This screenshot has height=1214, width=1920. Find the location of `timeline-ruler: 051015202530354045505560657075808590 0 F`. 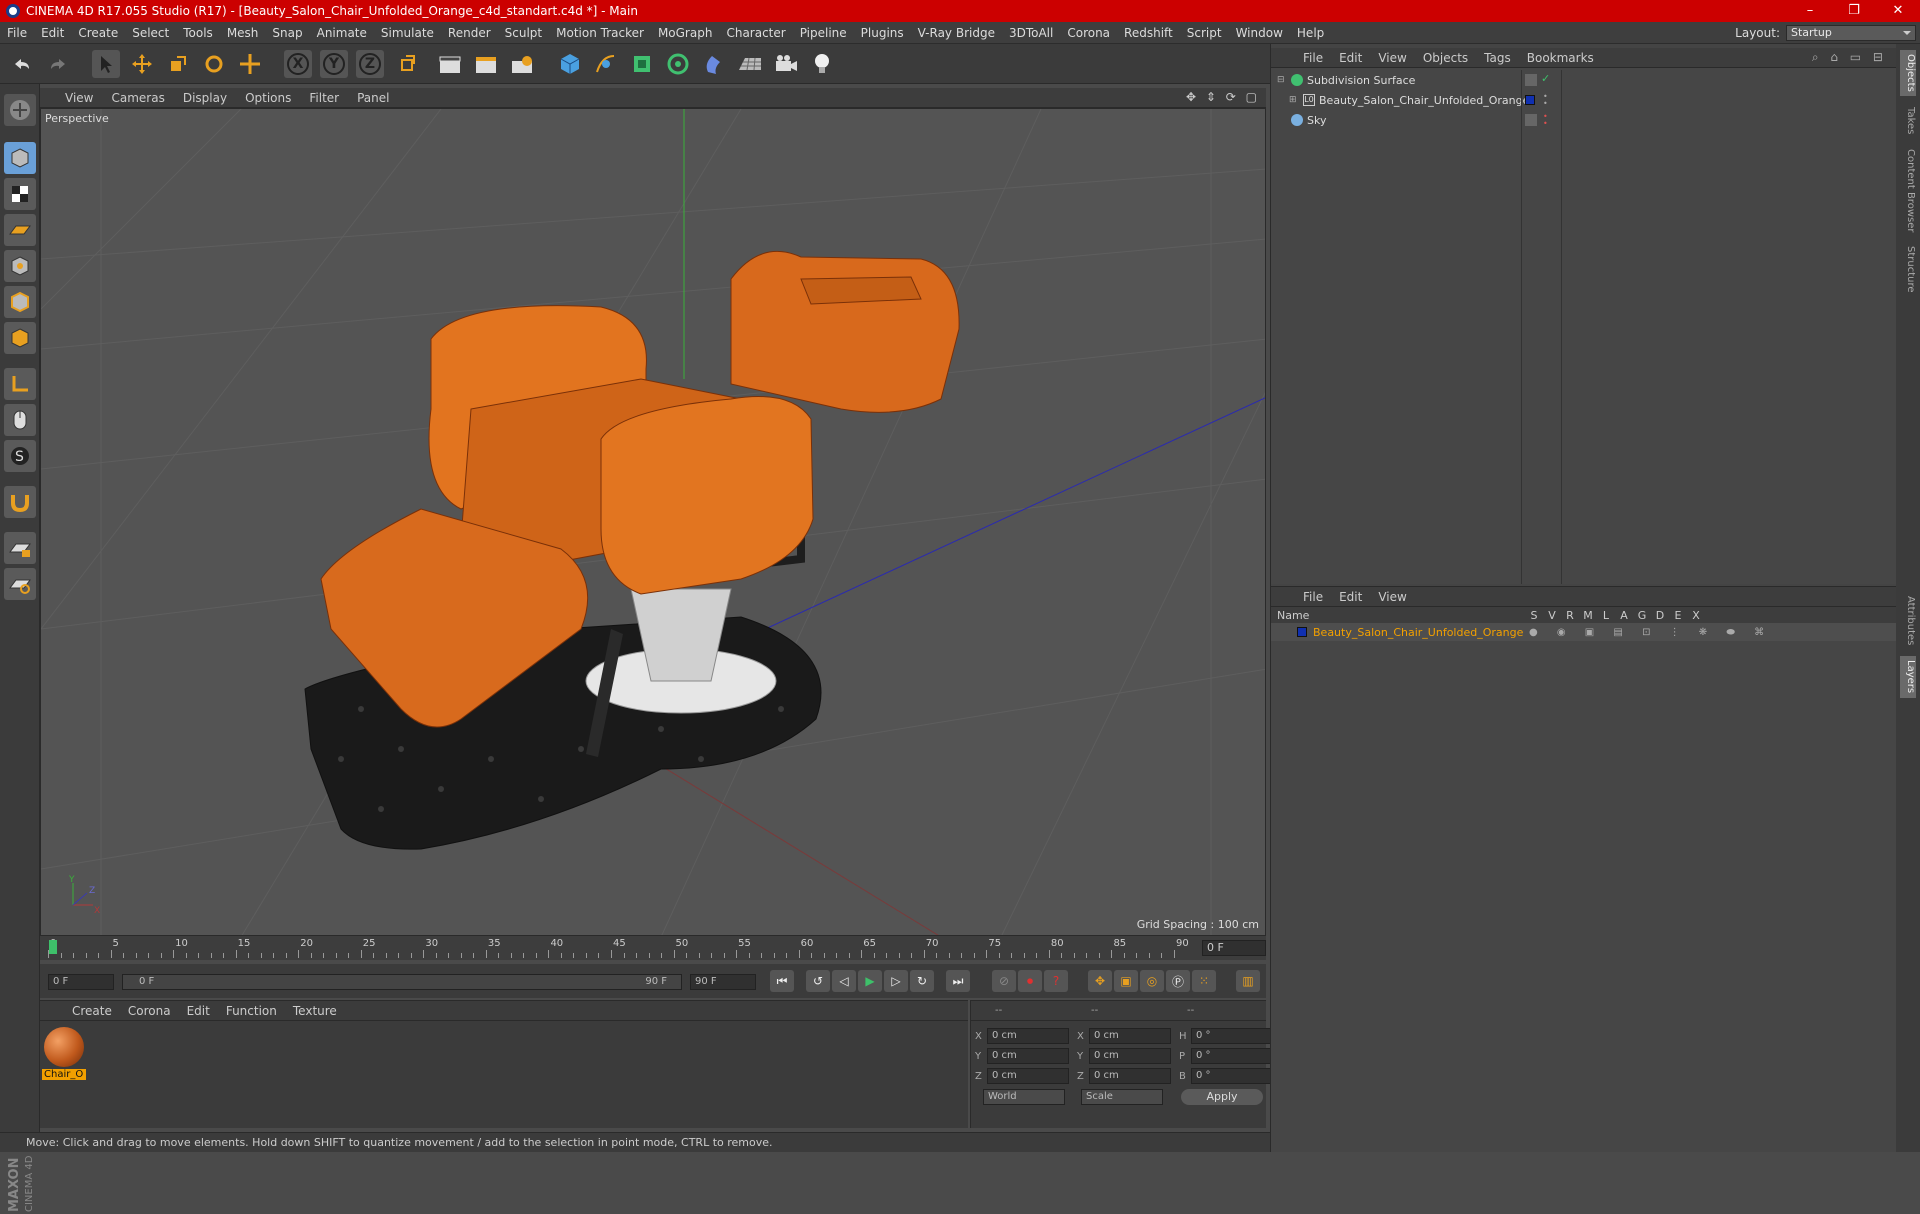

timeline-ruler: 051015202530354045505560657075808590 0 F is located at coordinates (653, 948).